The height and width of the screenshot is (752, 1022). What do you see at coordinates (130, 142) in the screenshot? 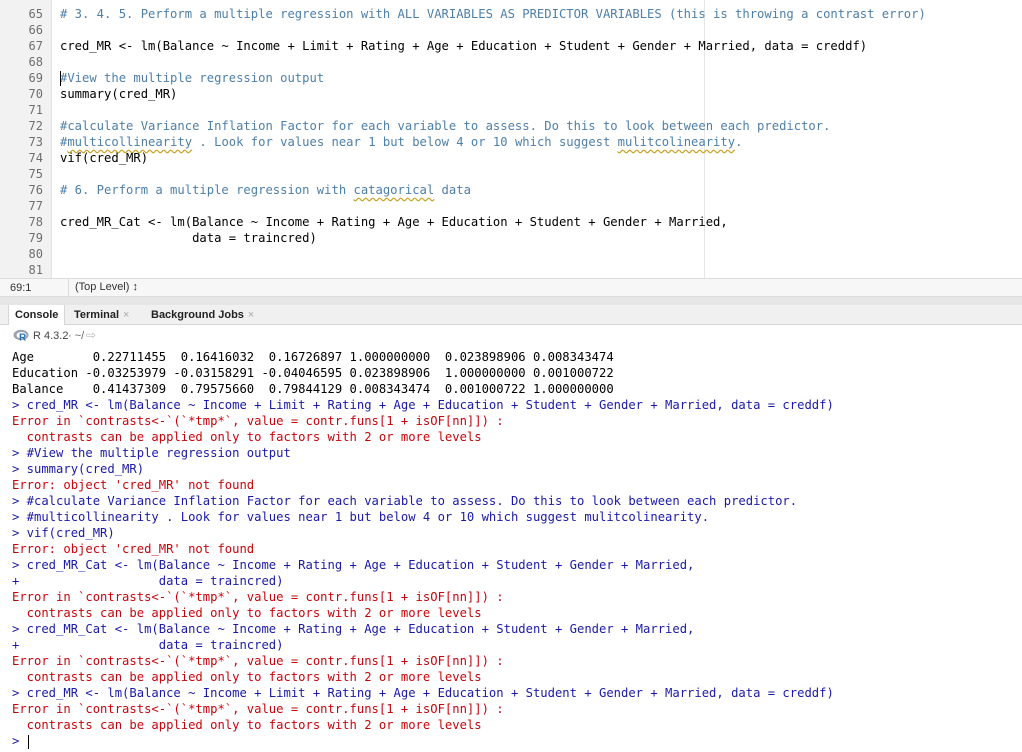
I see `spellcheck-word: multicollinearity` at bounding box center [130, 142].